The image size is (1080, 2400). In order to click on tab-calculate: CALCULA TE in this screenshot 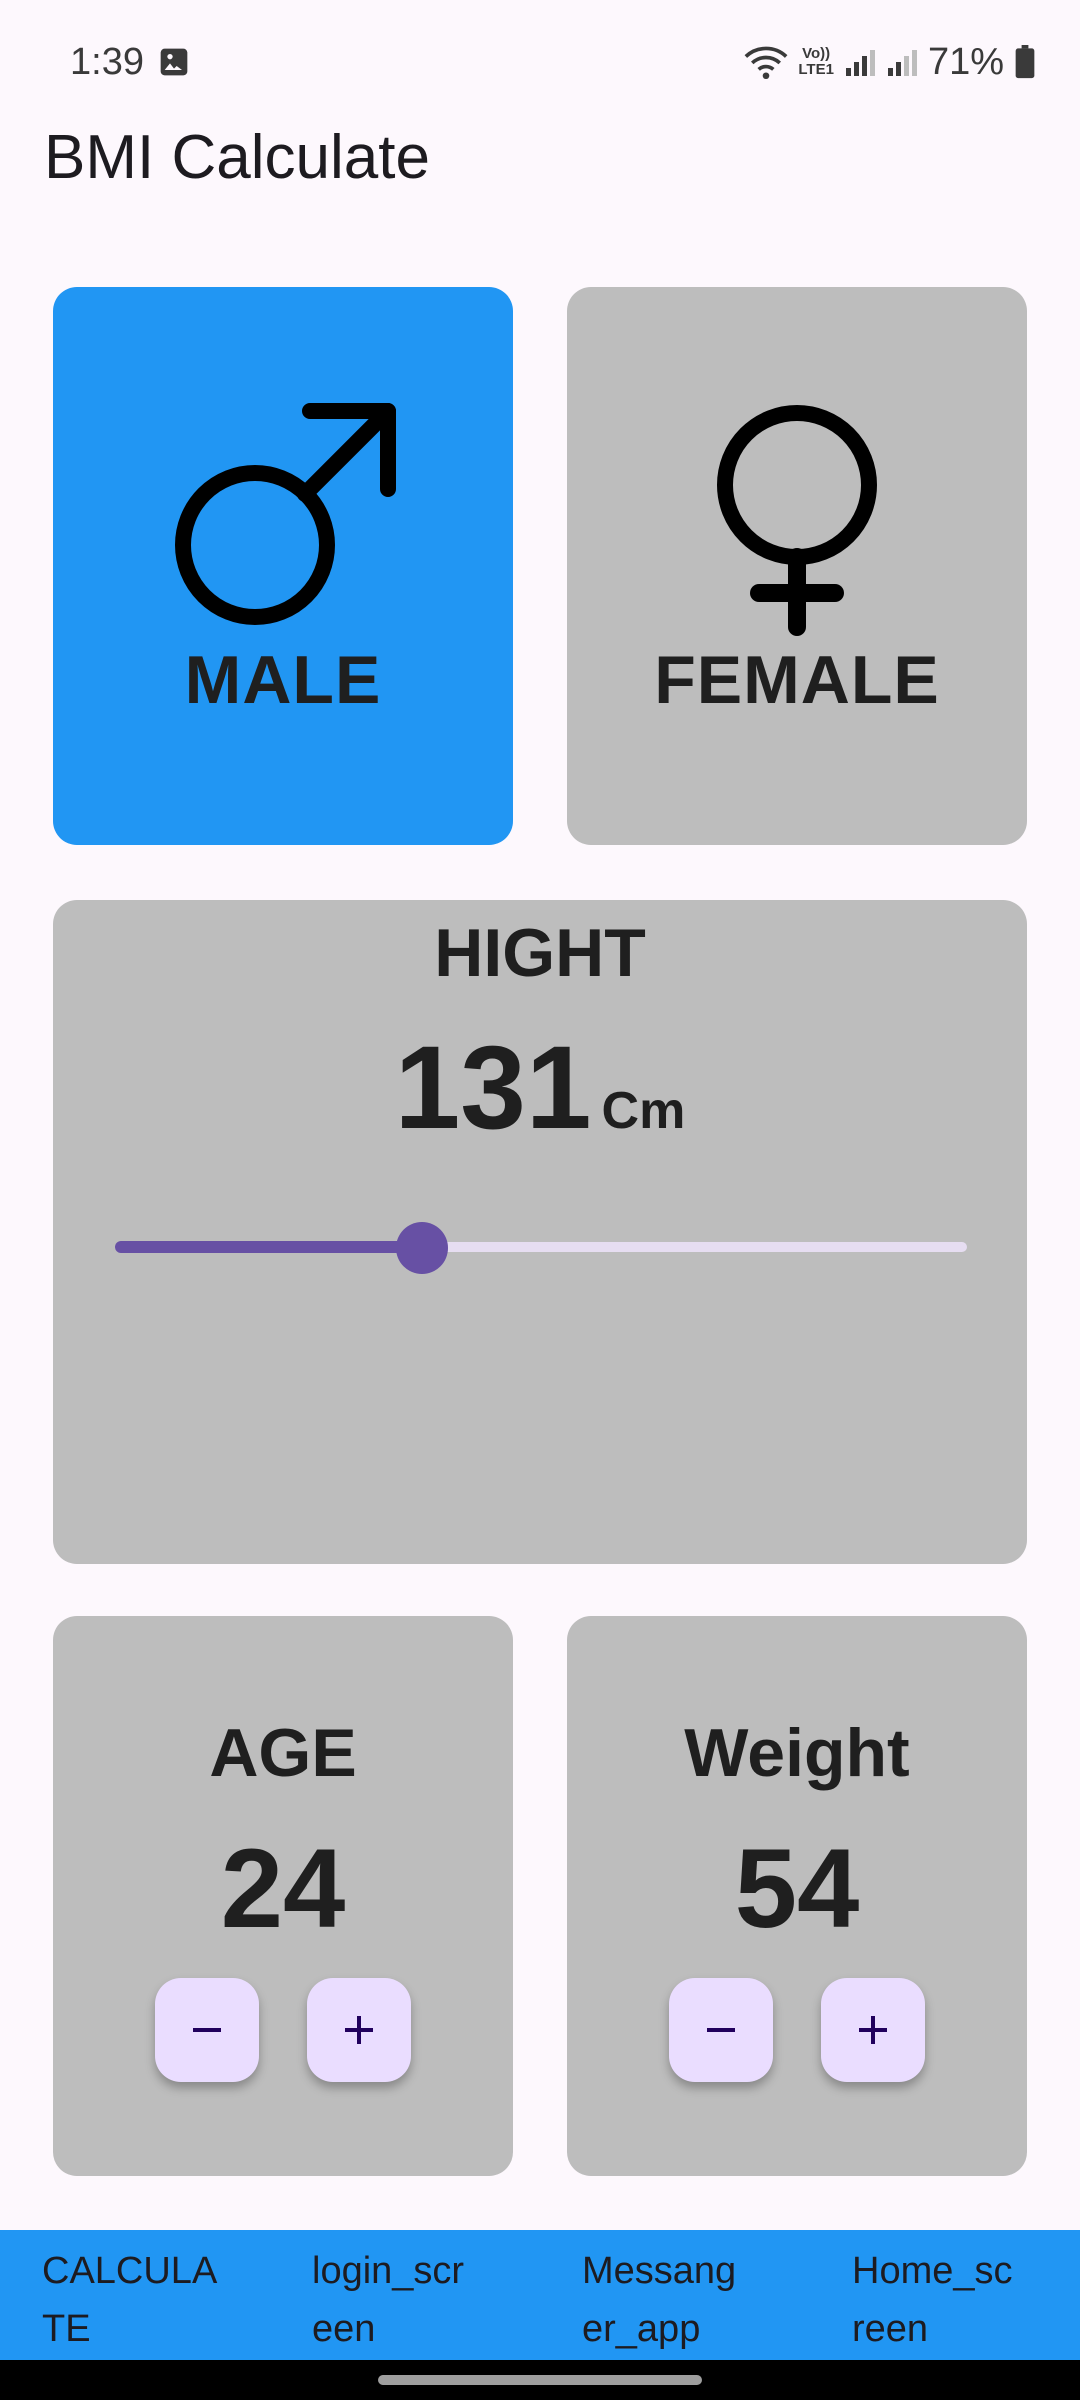, I will do `click(135, 2295)`.